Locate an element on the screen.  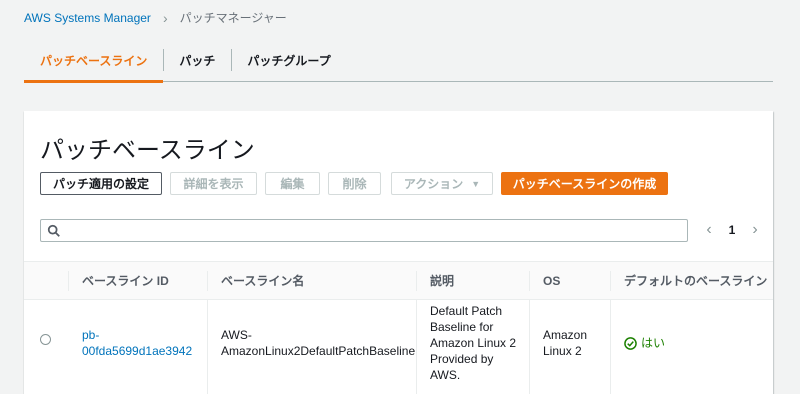
configure-patching-button: パッチ適用の設定 is located at coordinates (101, 183).